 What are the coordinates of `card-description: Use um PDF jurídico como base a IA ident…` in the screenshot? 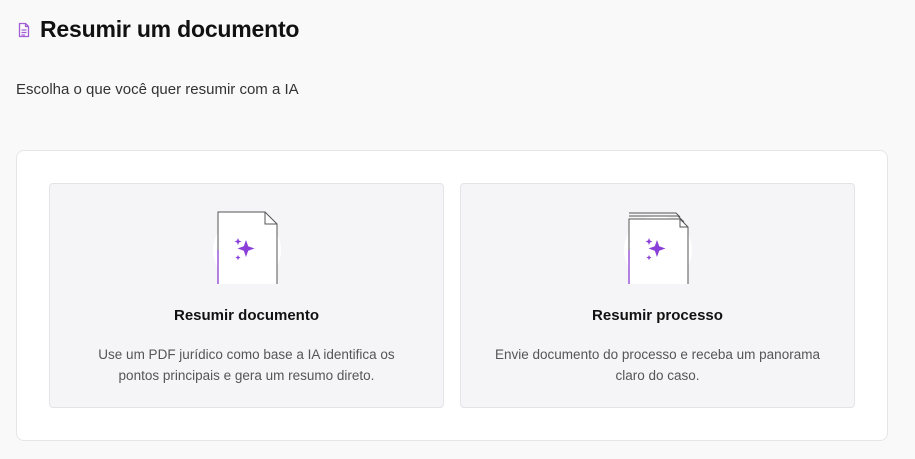 It's located at (246, 365).